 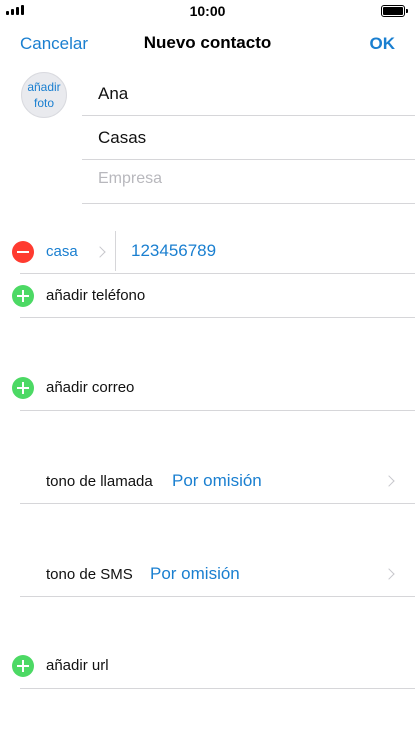 I want to click on first-name-field: Ana, so click(x=248, y=94).